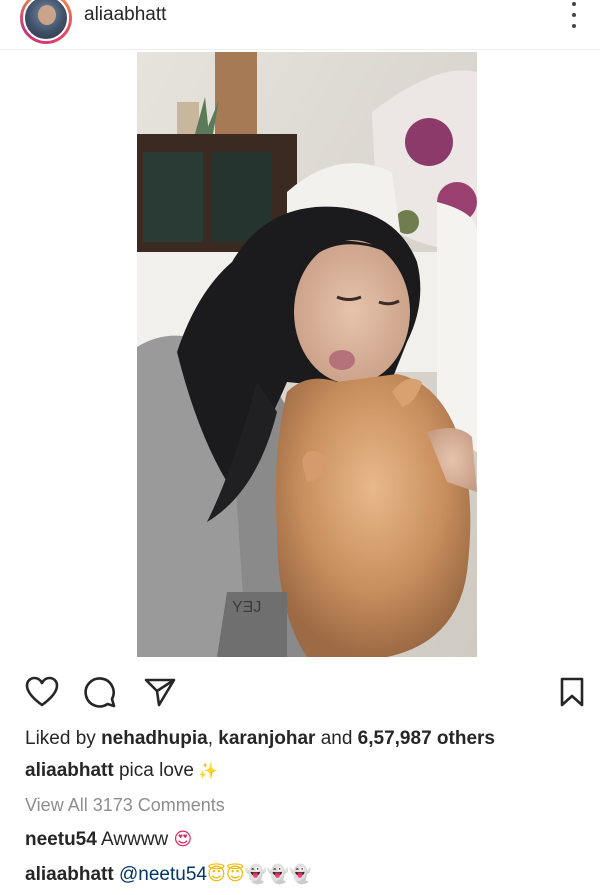 The height and width of the screenshot is (895, 600). I want to click on halo-emoji-icon: 😇😇, so click(225, 874).